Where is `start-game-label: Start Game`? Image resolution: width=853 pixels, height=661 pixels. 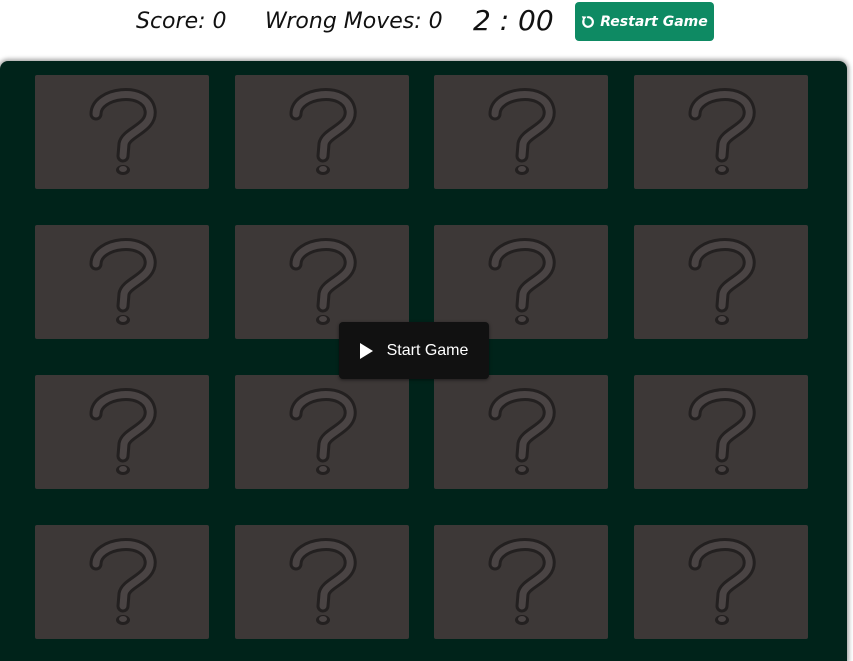 start-game-label: Start Game is located at coordinates (427, 350).